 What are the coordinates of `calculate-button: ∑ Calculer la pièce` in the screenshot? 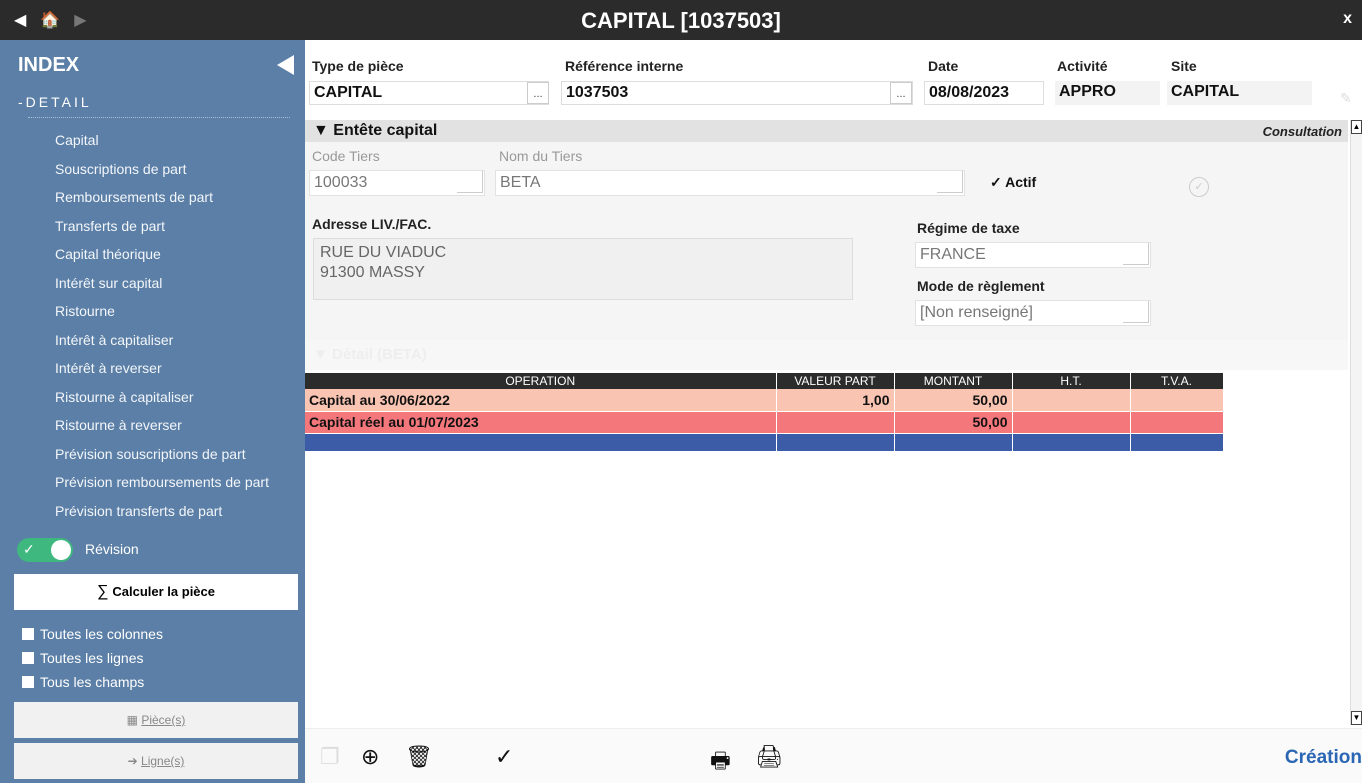 It's located at (156, 592).